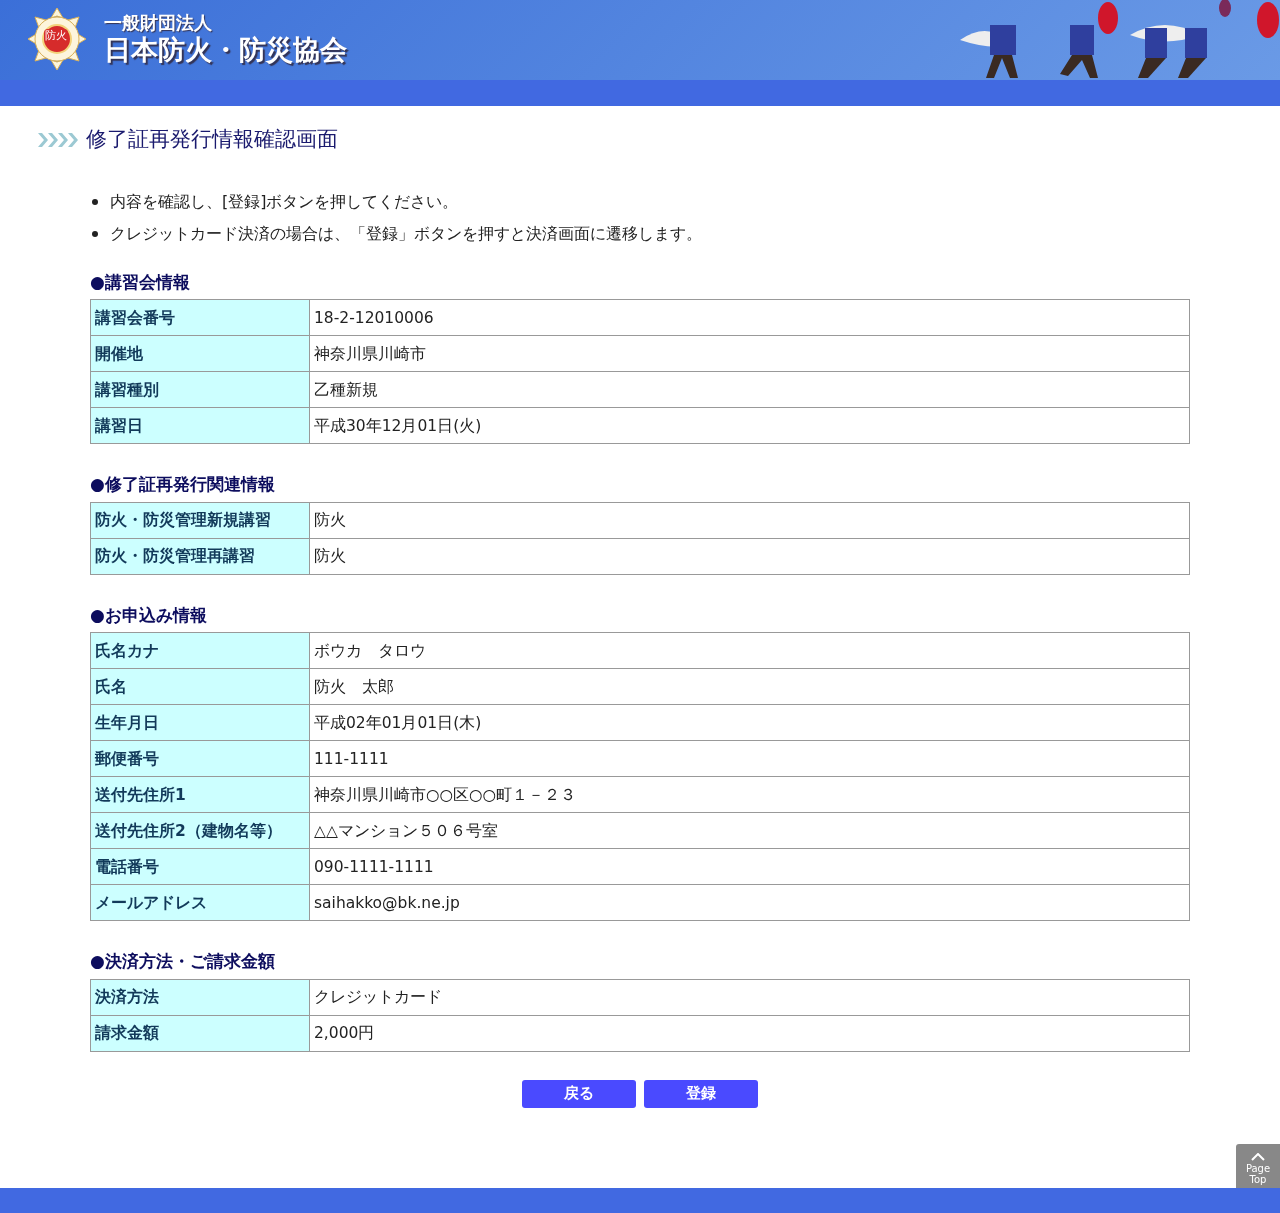  I want to click on field-label: 郵便番号, so click(200, 758).